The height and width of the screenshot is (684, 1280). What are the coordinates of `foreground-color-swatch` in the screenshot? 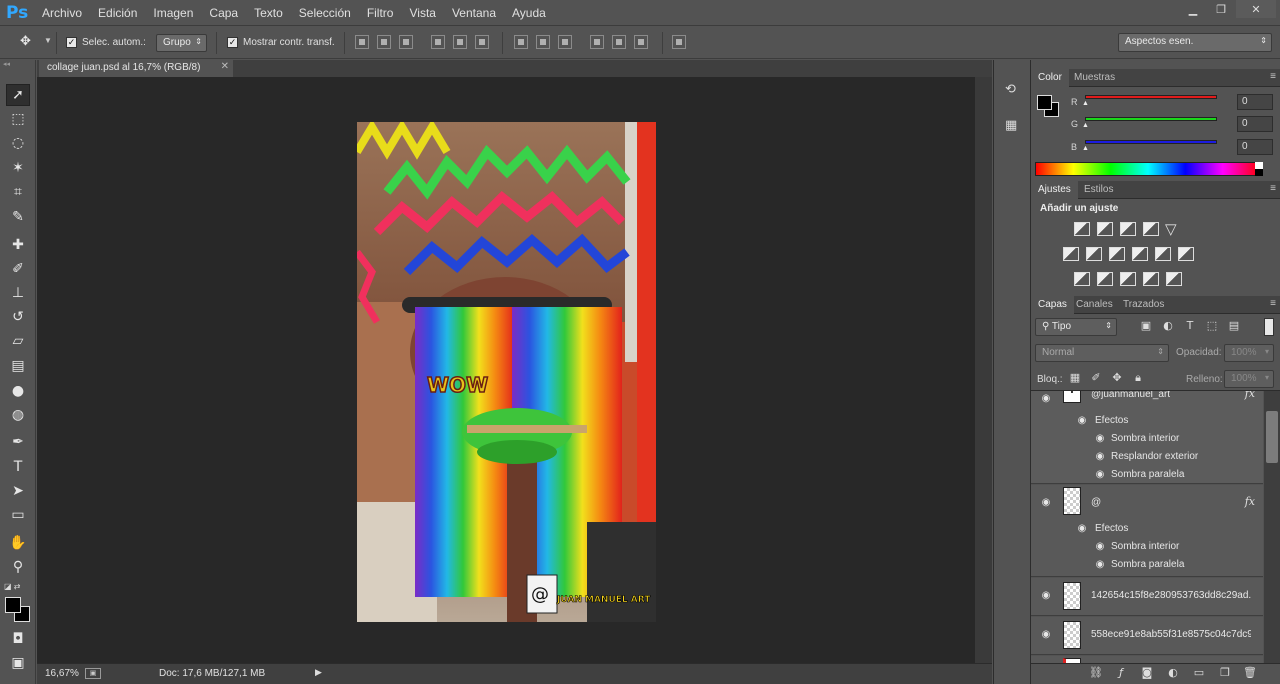 It's located at (13, 605).